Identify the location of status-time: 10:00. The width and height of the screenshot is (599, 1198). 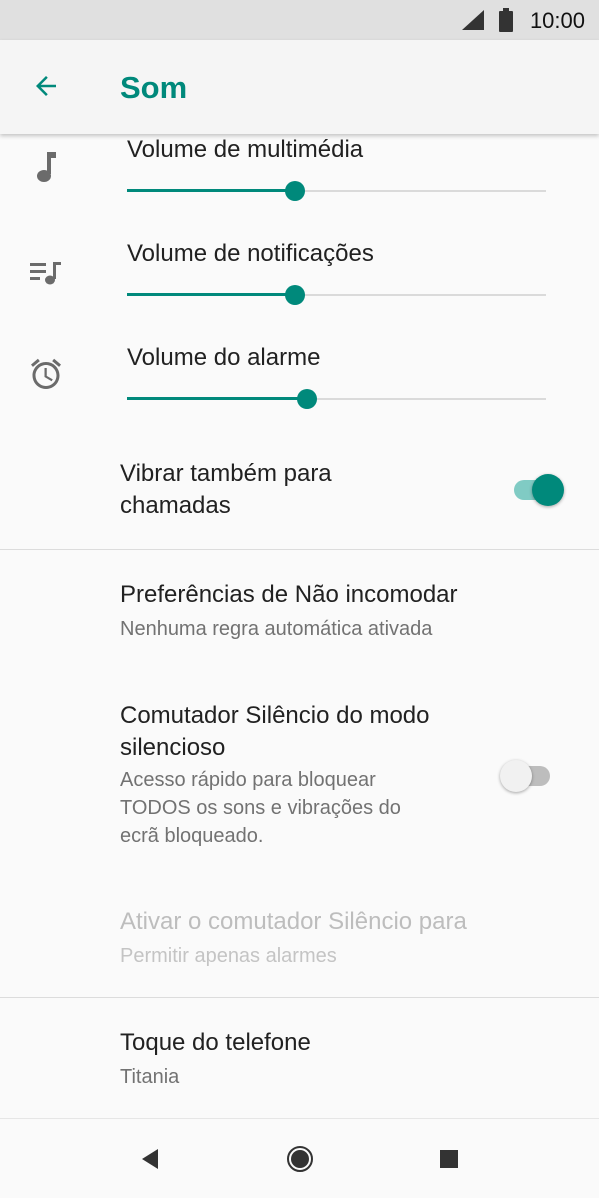
(557, 20).